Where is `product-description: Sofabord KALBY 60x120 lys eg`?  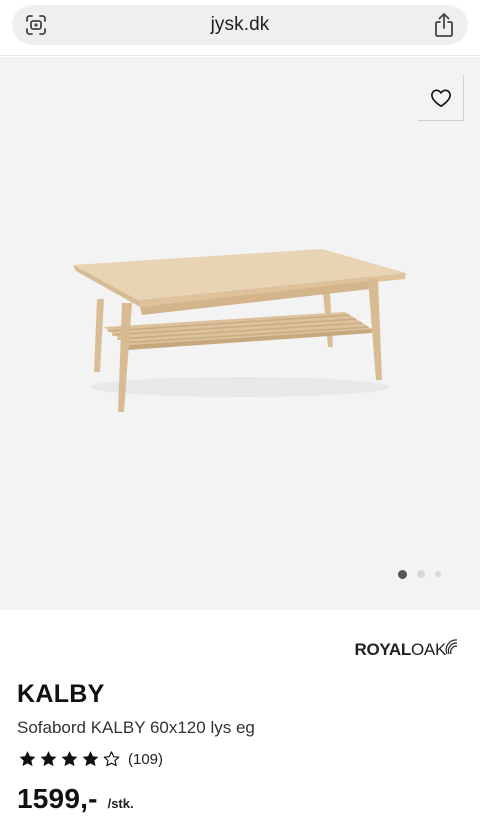 product-description: Sofabord KALBY 60x120 lys eg is located at coordinates (136, 727).